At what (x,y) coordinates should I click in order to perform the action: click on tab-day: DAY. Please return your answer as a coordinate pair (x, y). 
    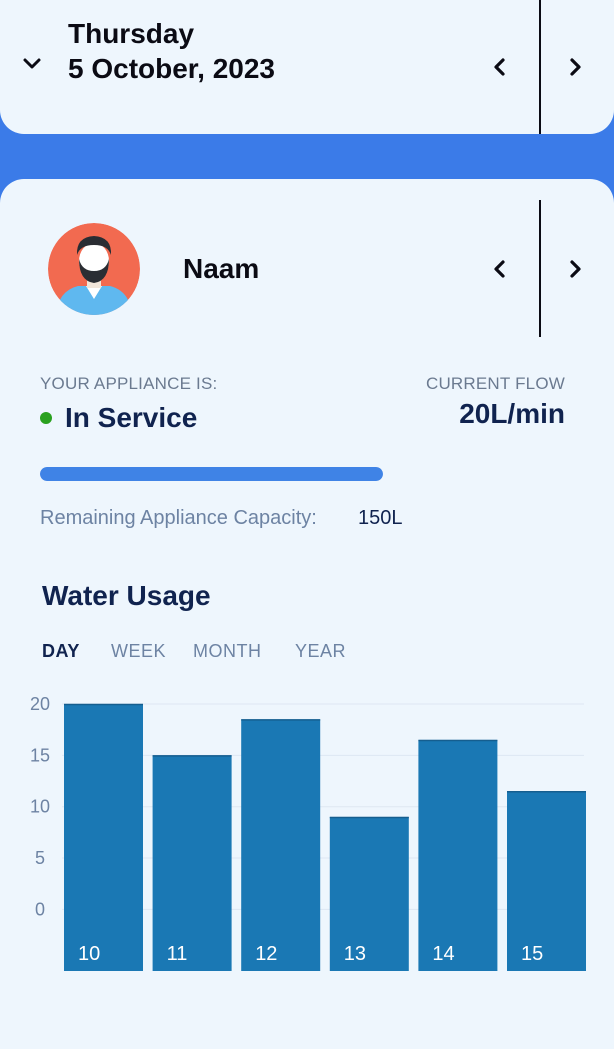
    Looking at the image, I should click on (61, 651).